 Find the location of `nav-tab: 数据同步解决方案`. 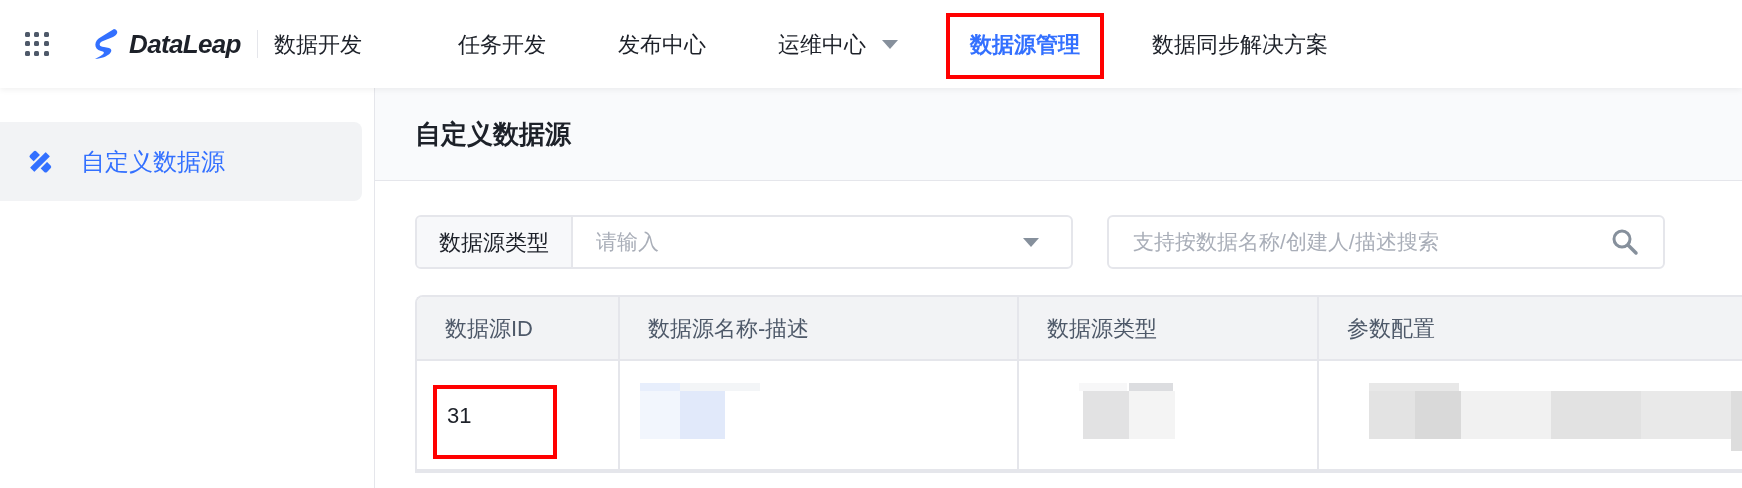

nav-tab: 数据同步解决方案 is located at coordinates (1239, 44).